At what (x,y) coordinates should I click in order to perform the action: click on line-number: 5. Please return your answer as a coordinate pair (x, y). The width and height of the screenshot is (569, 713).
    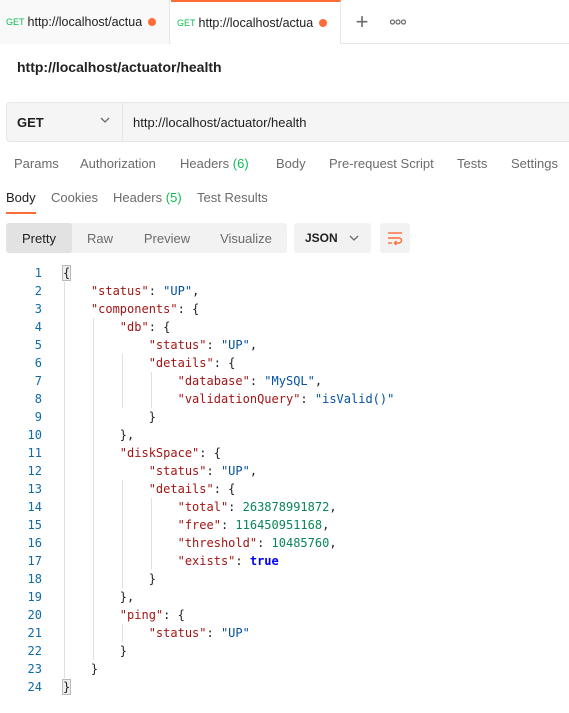
    Looking at the image, I should click on (38, 345).